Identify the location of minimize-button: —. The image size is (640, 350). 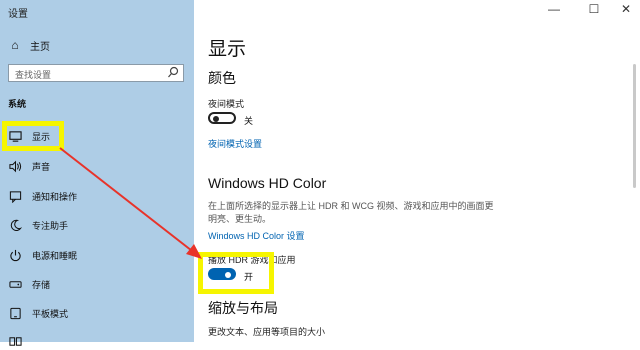
(554, 9).